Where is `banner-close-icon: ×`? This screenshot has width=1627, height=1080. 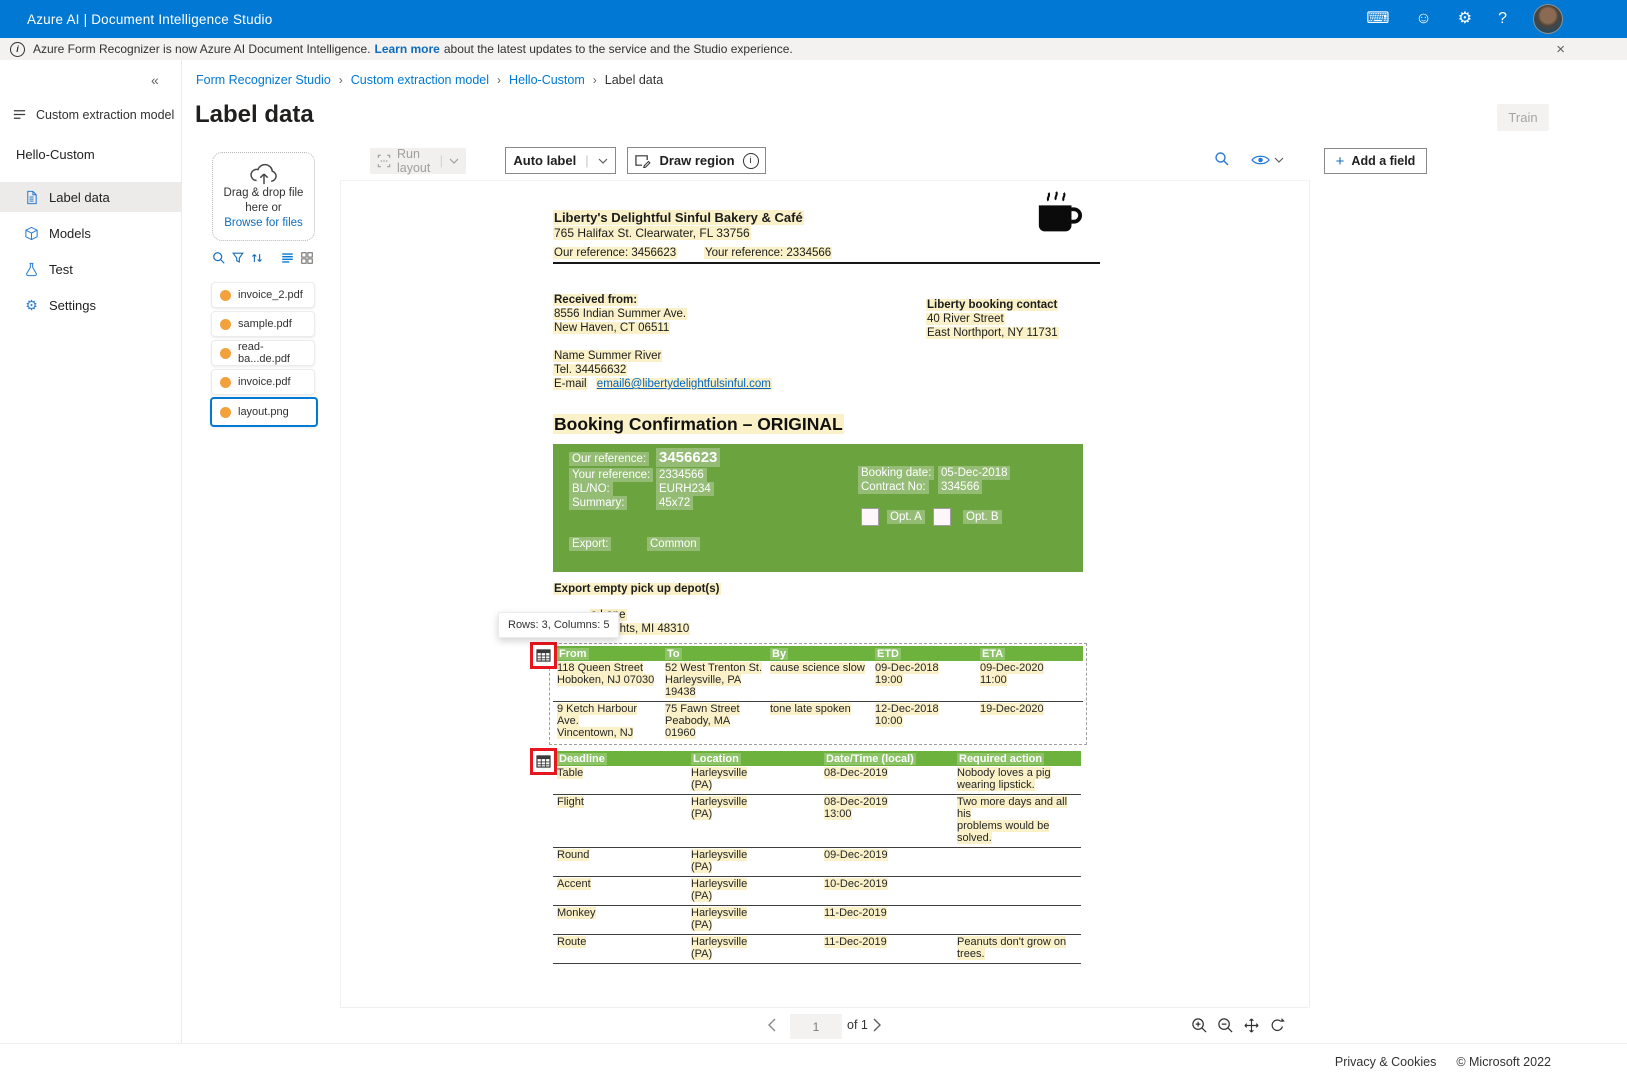 banner-close-icon: × is located at coordinates (1560, 49).